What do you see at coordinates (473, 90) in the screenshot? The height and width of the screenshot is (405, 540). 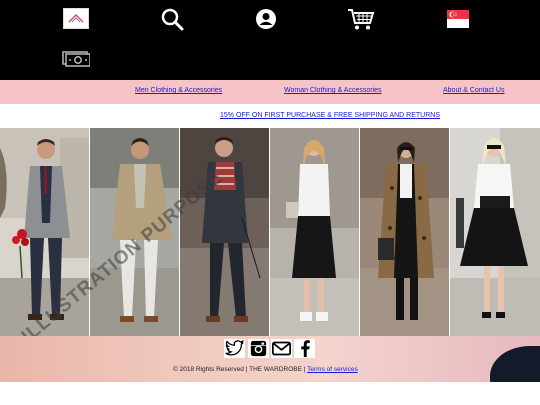 I see `nav-link-about: About & Contact Us` at bounding box center [473, 90].